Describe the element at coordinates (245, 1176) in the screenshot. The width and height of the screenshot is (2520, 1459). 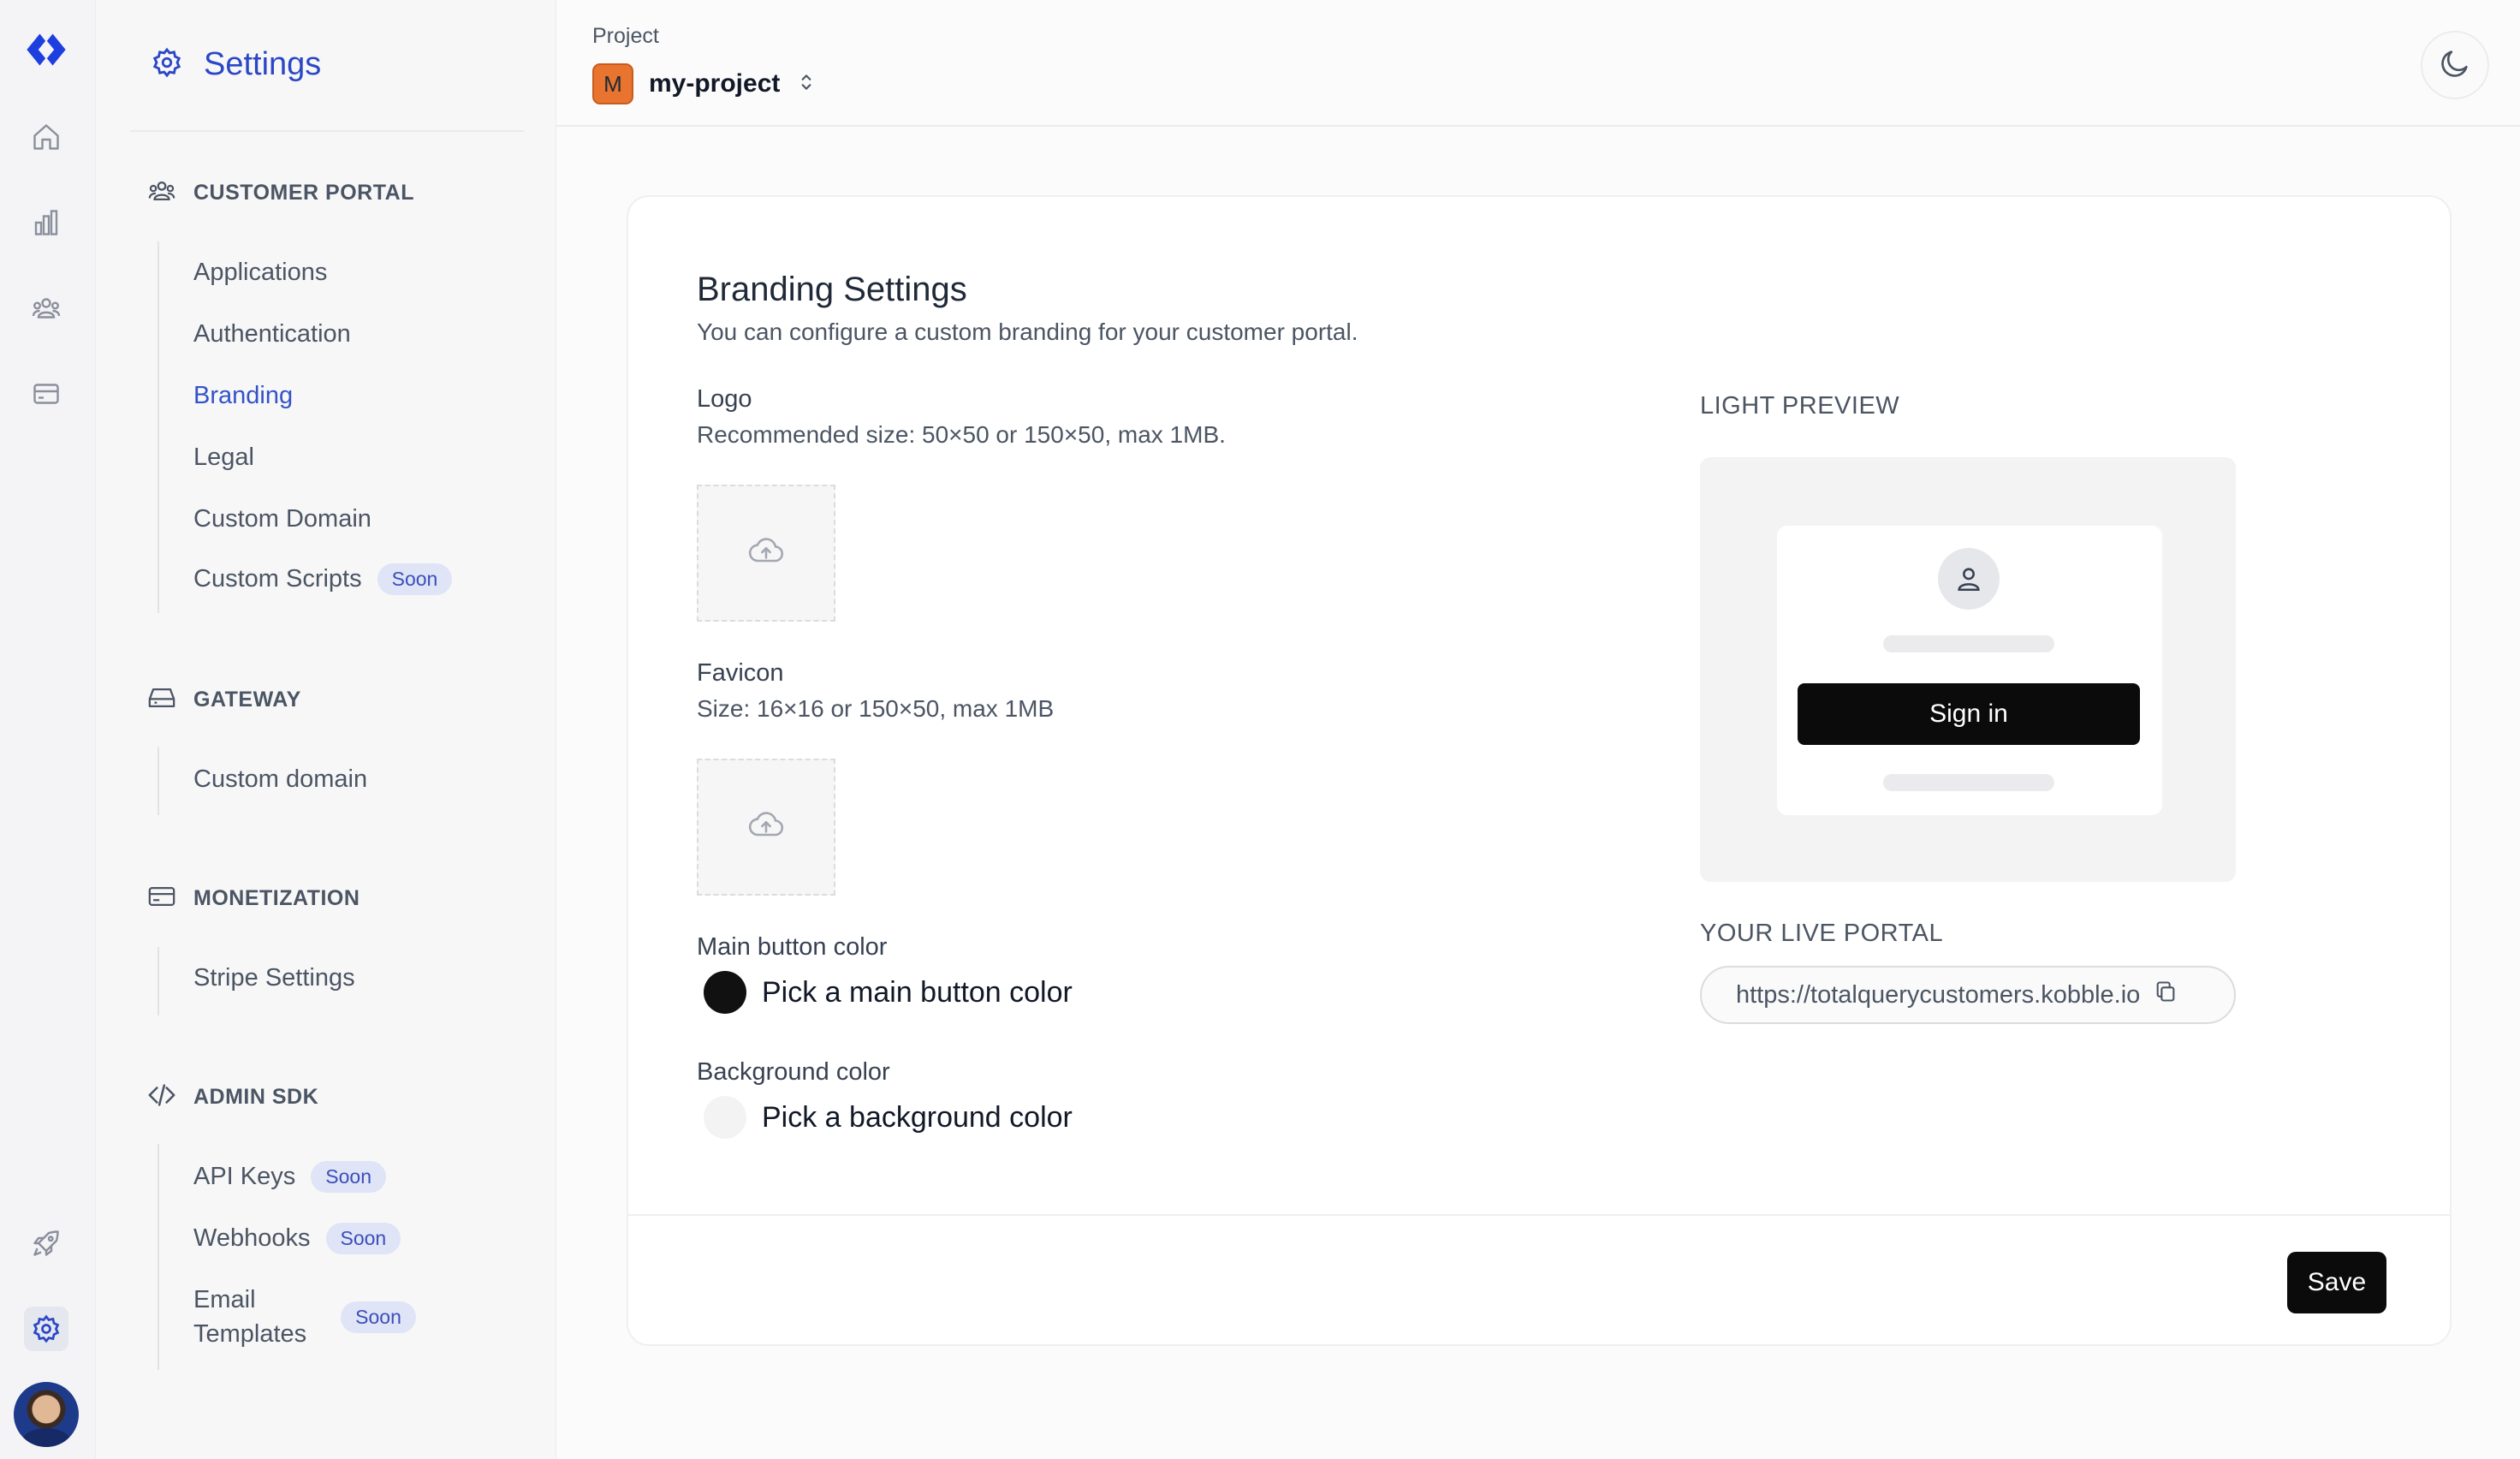
I see `nav-label: API Keys` at that location.